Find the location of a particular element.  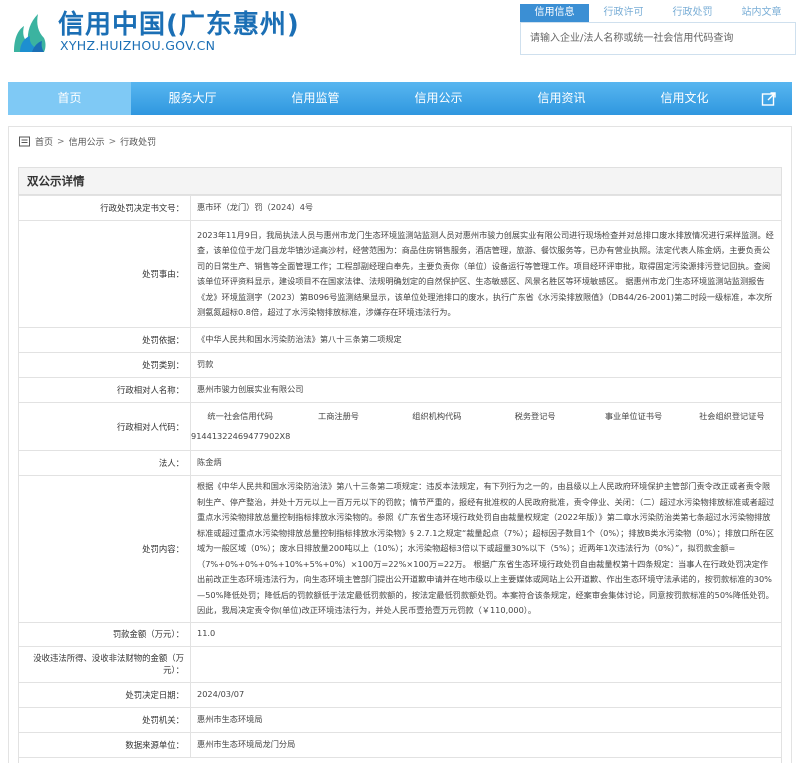

source-label: 数据来源单位： is located at coordinates (104, 744).